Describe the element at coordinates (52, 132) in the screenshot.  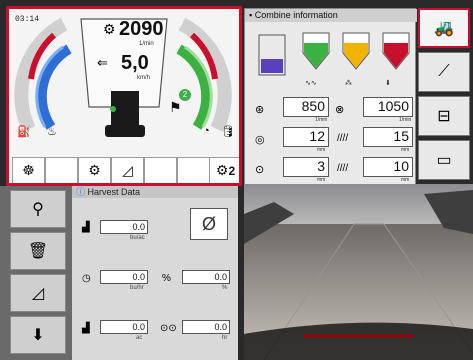
I see `coolant-icon: ♨` at that location.